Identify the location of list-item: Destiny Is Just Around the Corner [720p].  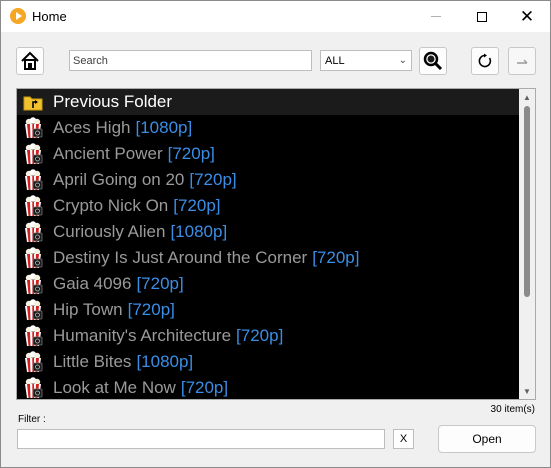
(269, 258).